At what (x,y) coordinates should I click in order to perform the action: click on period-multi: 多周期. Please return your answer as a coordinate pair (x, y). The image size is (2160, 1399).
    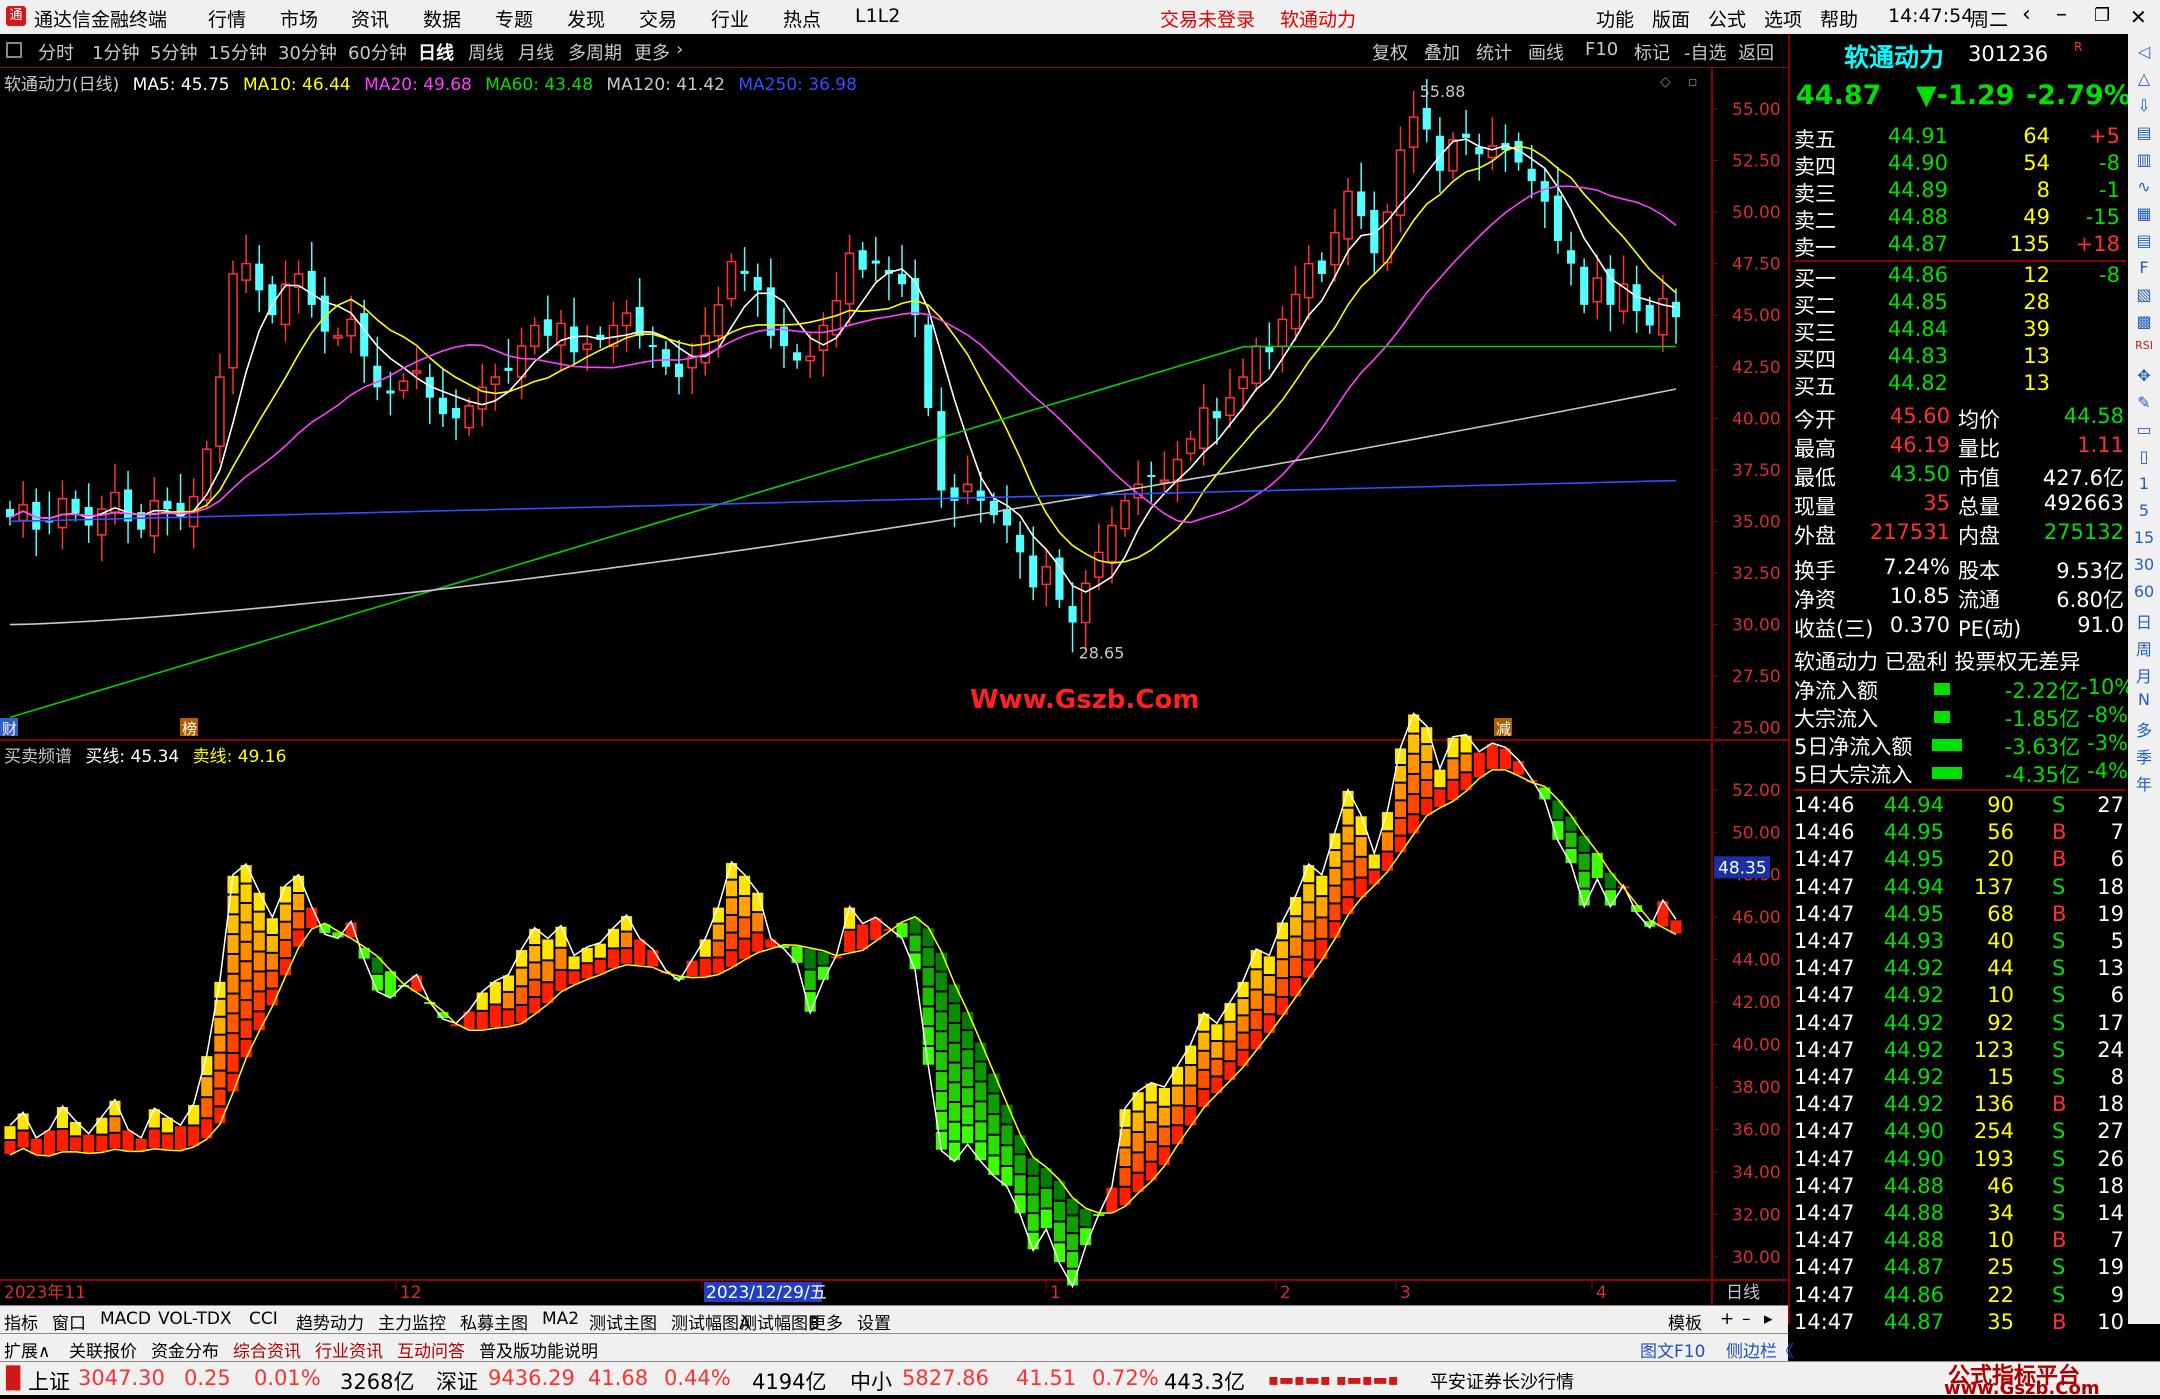
    Looking at the image, I should click on (595, 52).